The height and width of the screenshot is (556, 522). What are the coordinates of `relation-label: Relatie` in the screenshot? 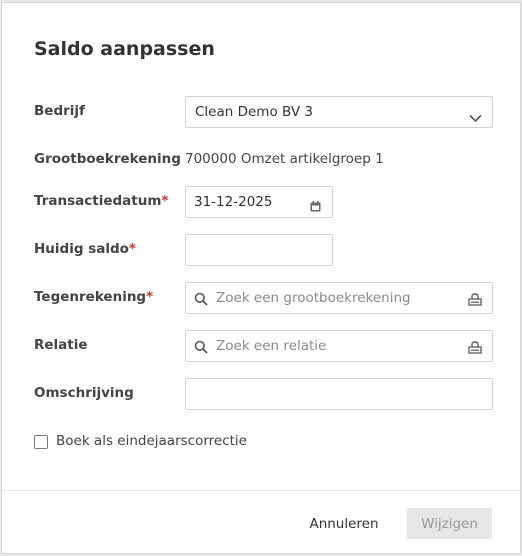 It's located at (61, 345).